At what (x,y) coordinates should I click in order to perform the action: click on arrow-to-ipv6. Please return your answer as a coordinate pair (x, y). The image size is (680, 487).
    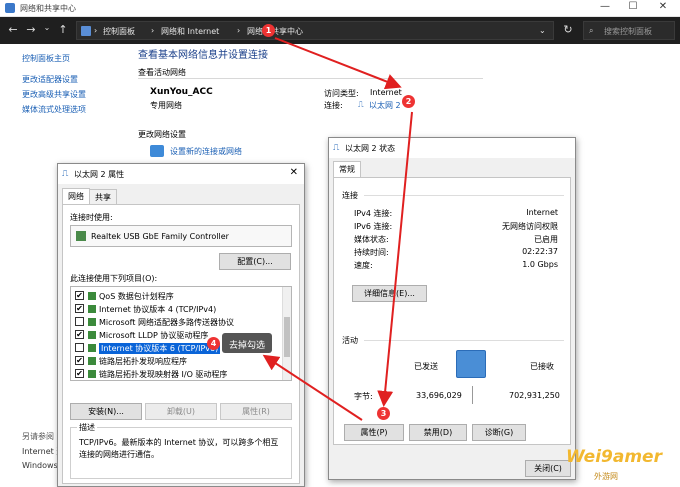
    Looking at the image, I should click on (312, 387).